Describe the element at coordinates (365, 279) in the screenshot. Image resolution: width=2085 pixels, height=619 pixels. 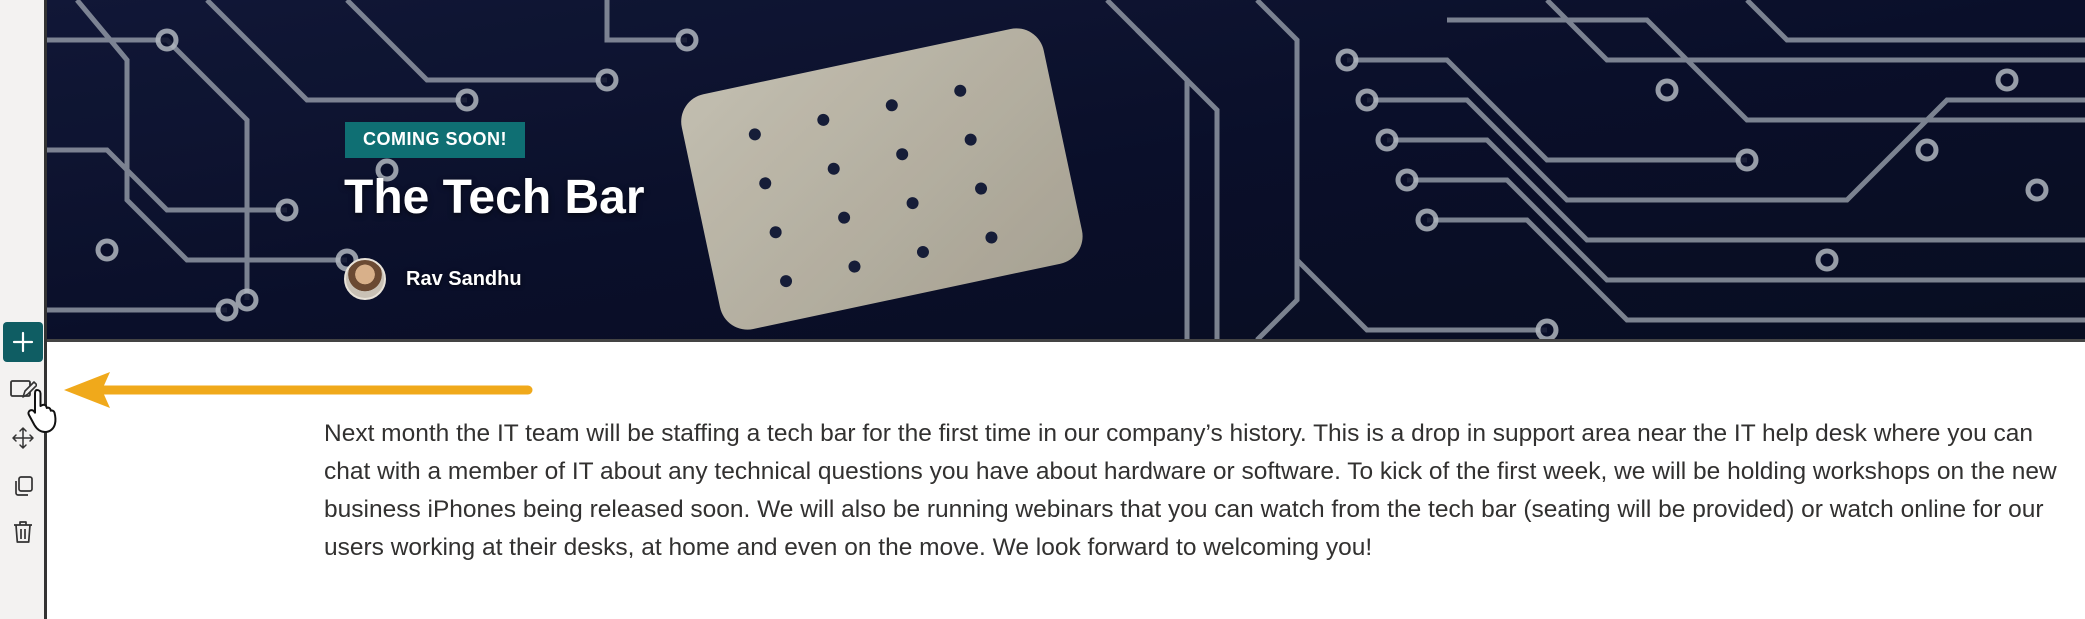
I see `avatar` at that location.